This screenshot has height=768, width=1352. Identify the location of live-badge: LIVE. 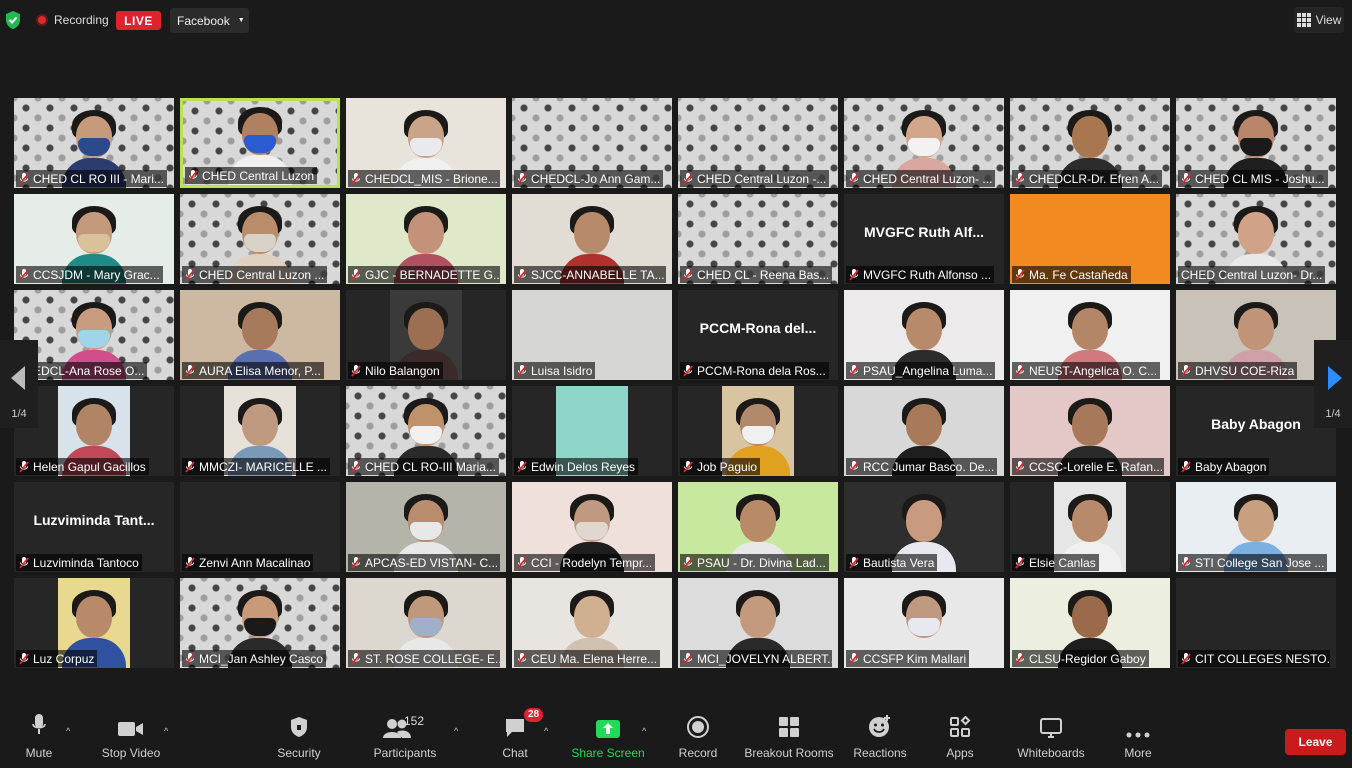
(138, 20).